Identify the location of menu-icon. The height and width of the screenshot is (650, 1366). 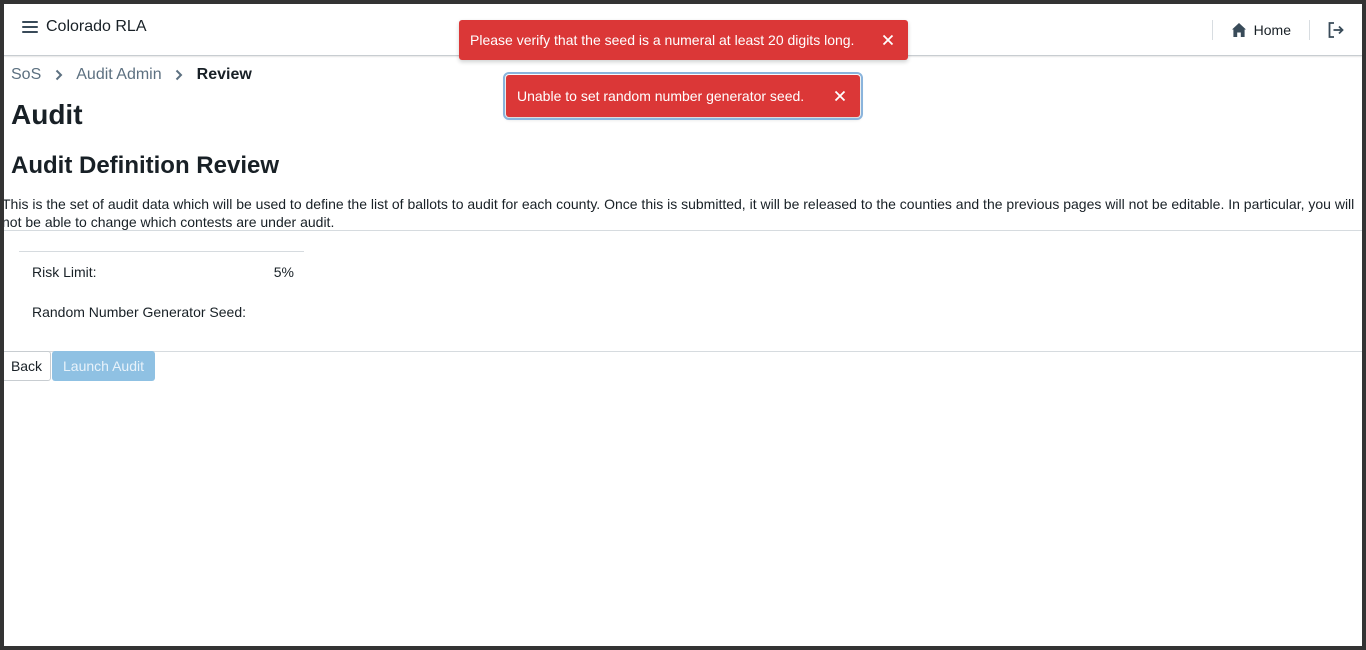
(30, 27).